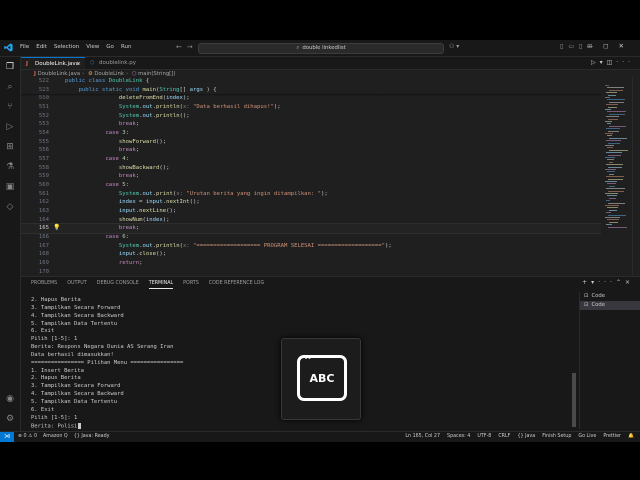  Describe the element at coordinates (607, 282) in the screenshot. I see `more-icon: ···` at that location.